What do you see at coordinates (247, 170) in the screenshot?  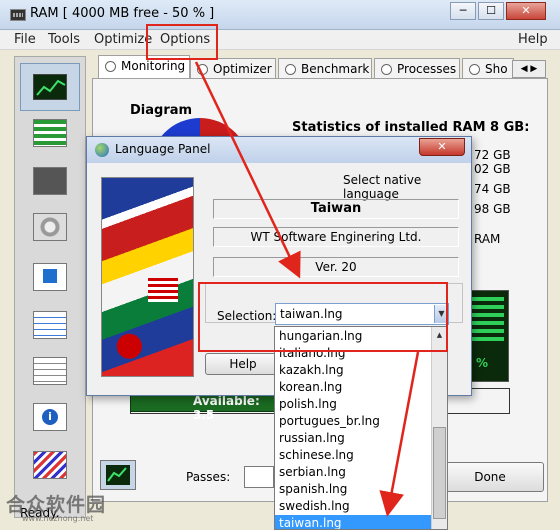 I see `arrow-options-to-selection` at bounding box center [247, 170].